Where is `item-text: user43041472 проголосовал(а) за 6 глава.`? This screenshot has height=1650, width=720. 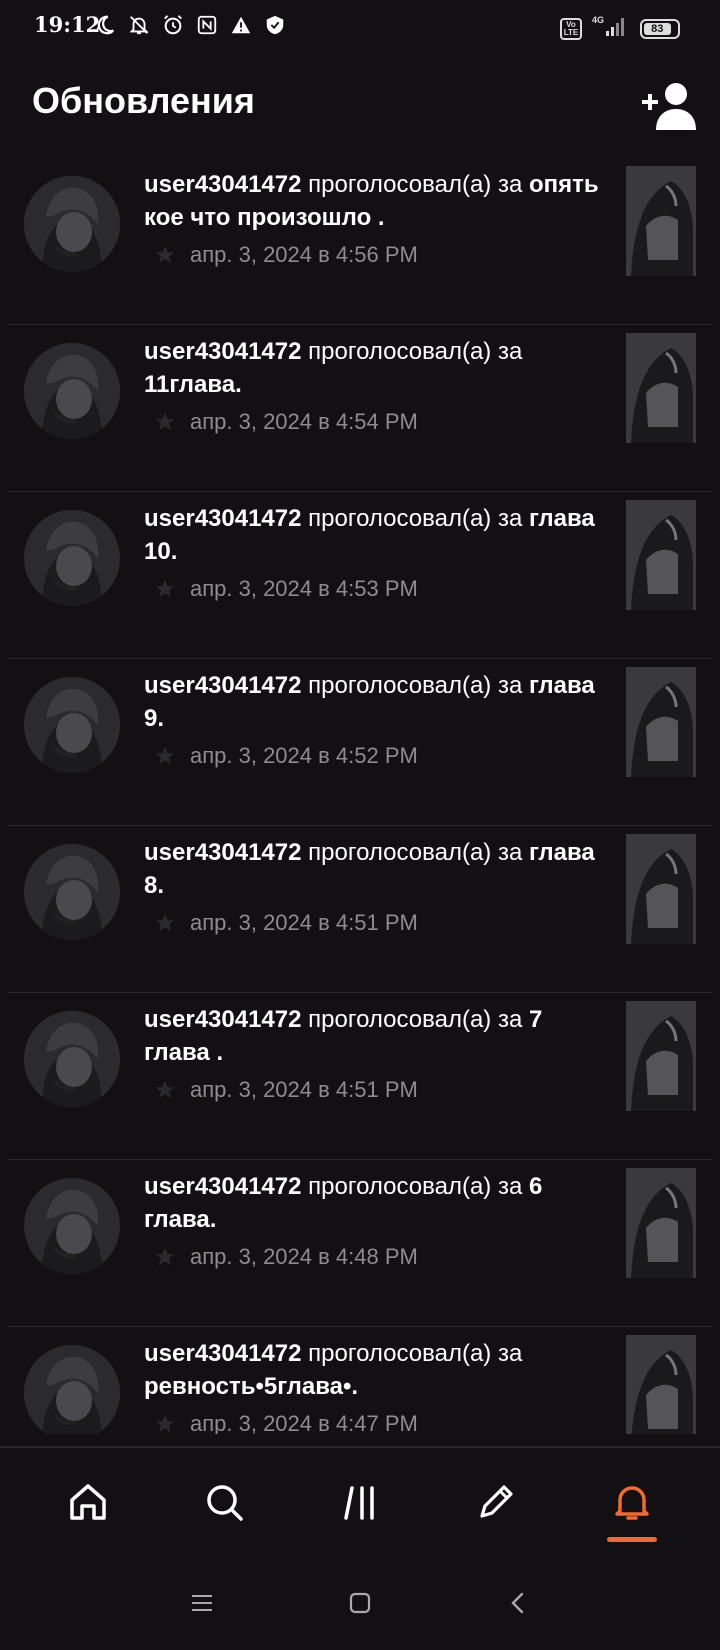
item-text: user43041472 проголосовал(а) за 6 глава. is located at coordinates (374, 1203).